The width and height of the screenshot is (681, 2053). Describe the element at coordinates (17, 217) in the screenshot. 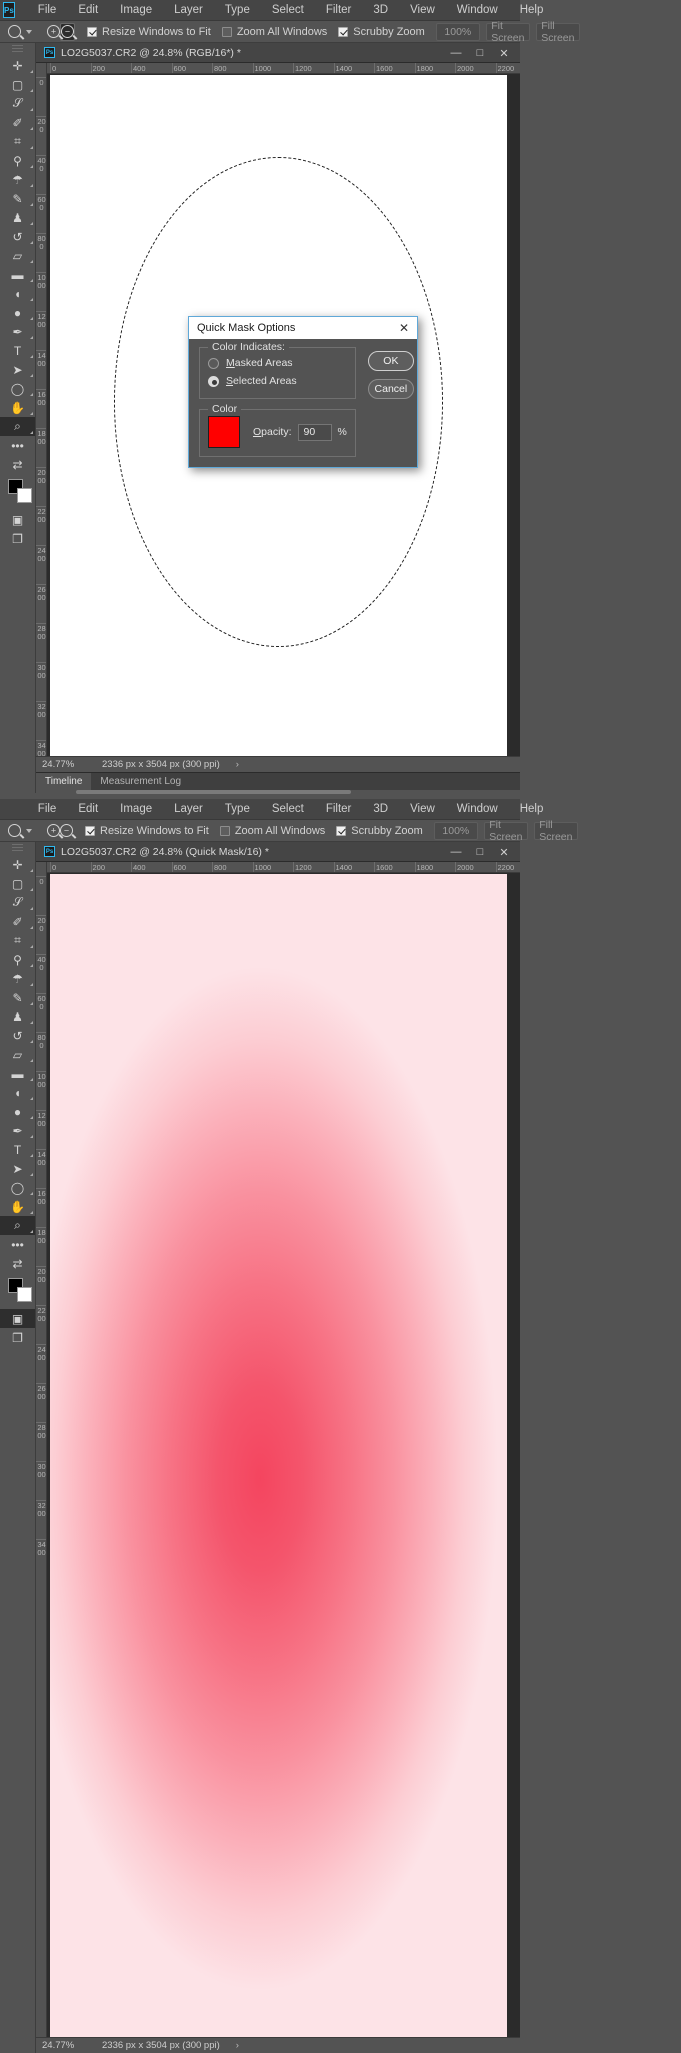

I see `tool-clone-stamp: ♟` at that location.